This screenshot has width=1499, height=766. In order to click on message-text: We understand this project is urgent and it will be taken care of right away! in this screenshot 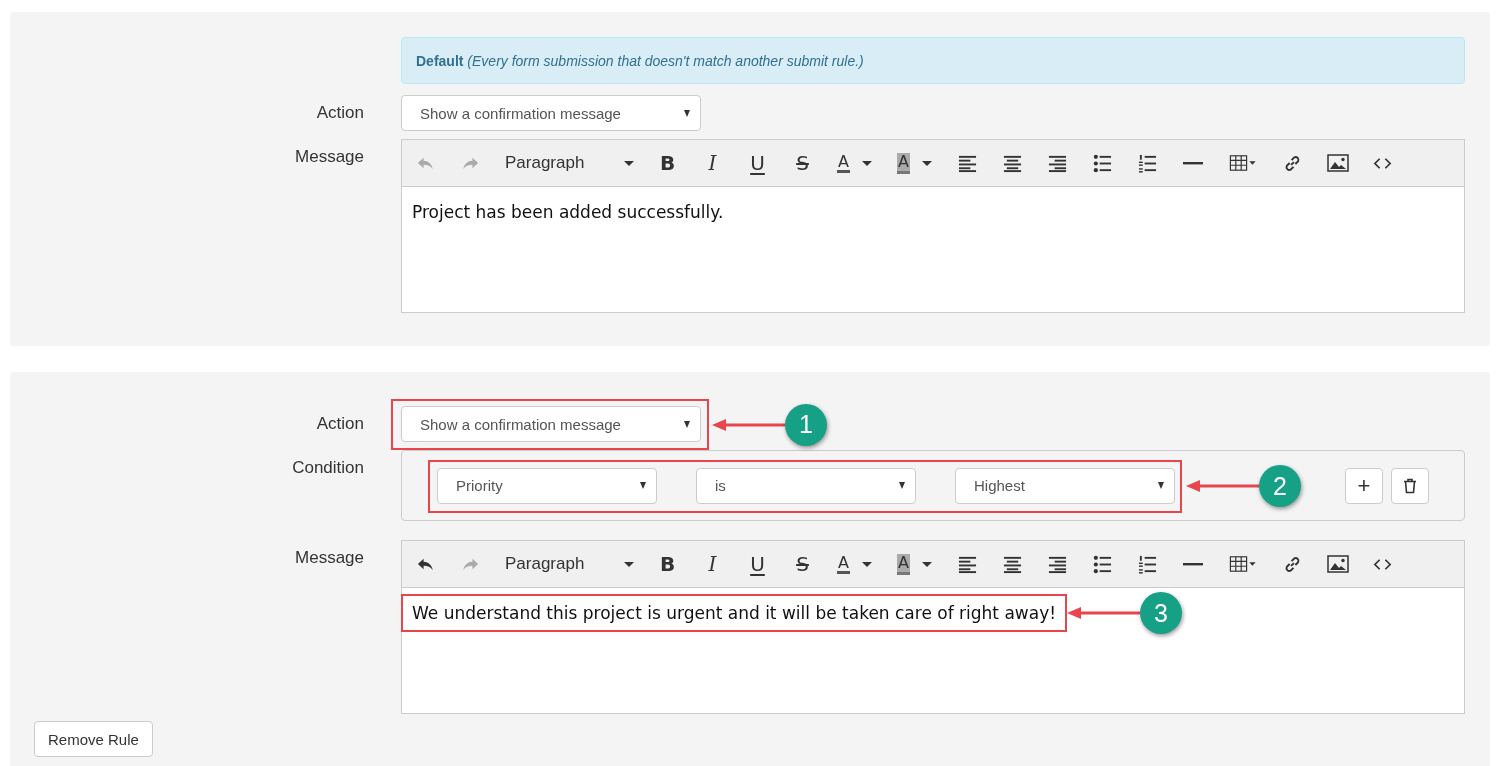, I will do `click(734, 613)`.